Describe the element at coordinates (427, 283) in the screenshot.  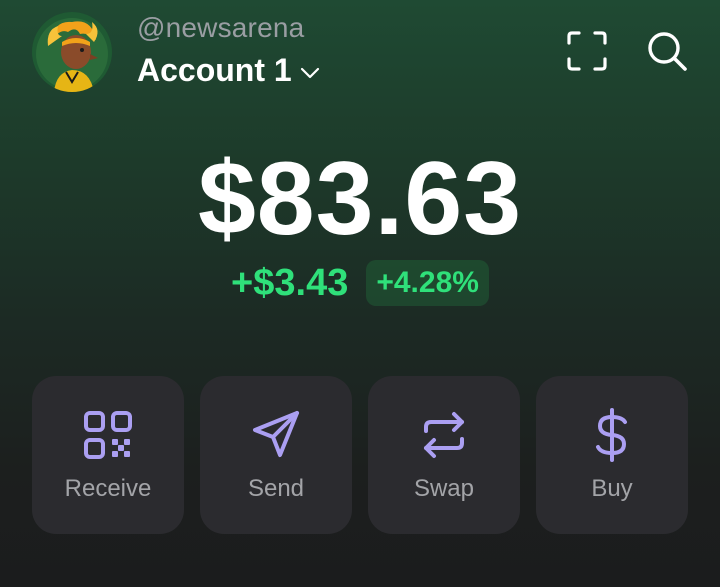
I see `change-percent-badge: +4.28%` at that location.